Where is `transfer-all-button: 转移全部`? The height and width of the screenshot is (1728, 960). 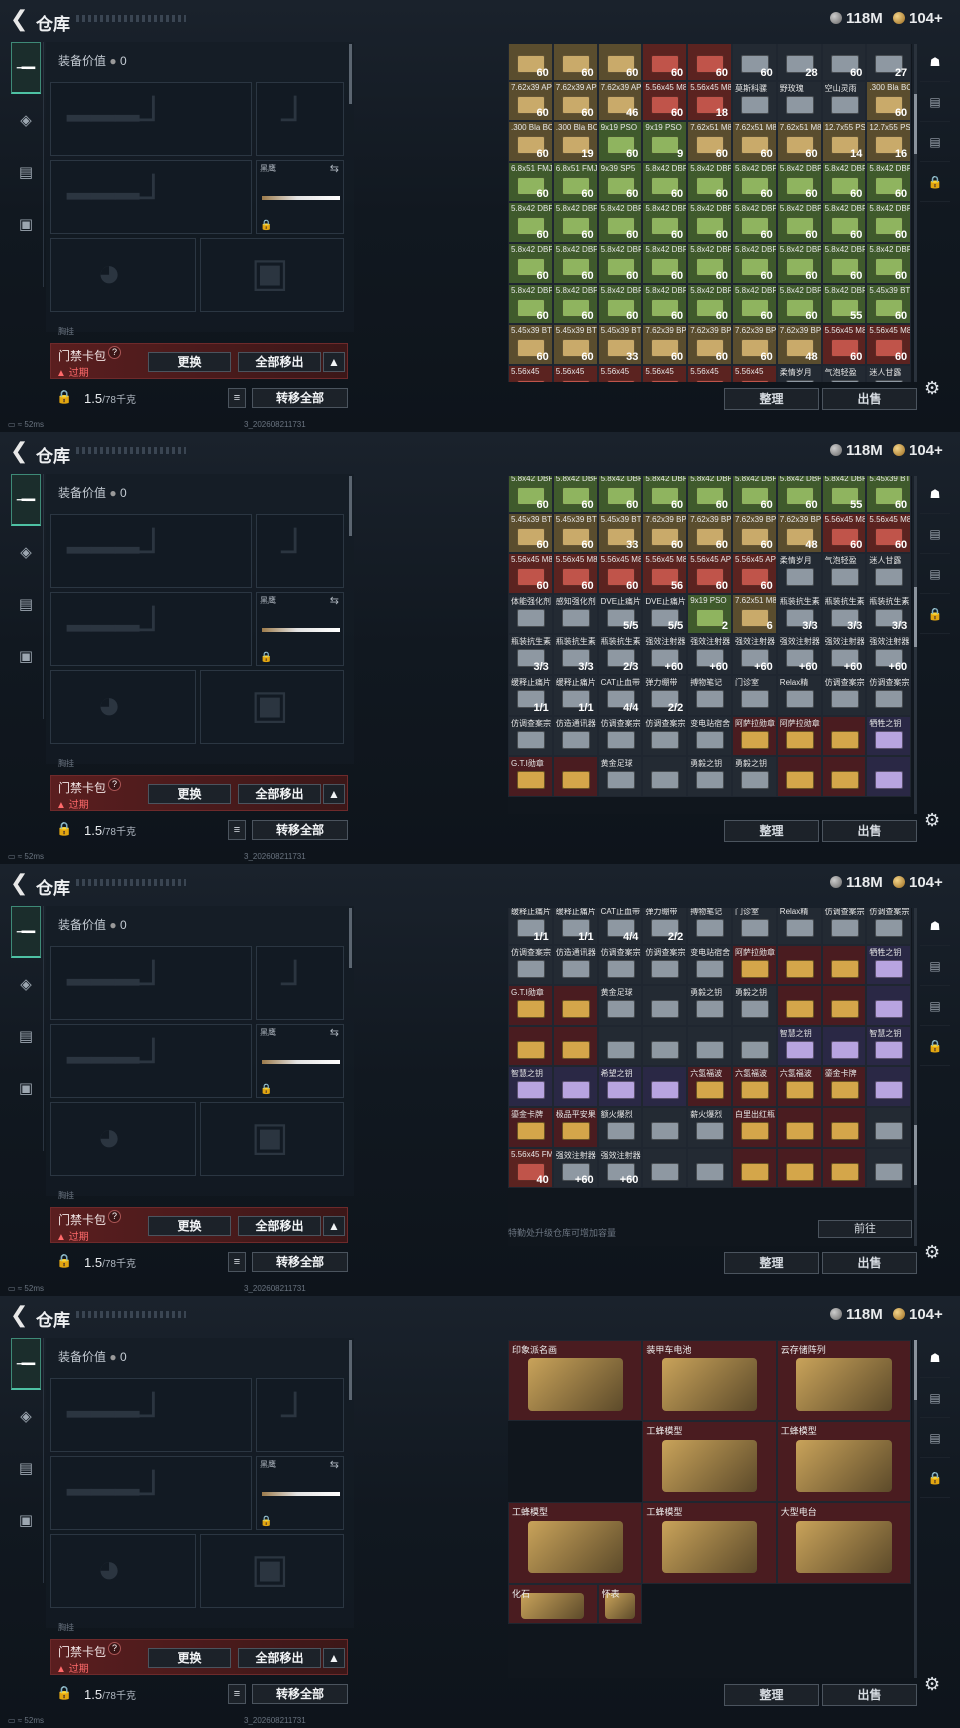
transfer-all-button: 转移全部 is located at coordinates (300, 1262).